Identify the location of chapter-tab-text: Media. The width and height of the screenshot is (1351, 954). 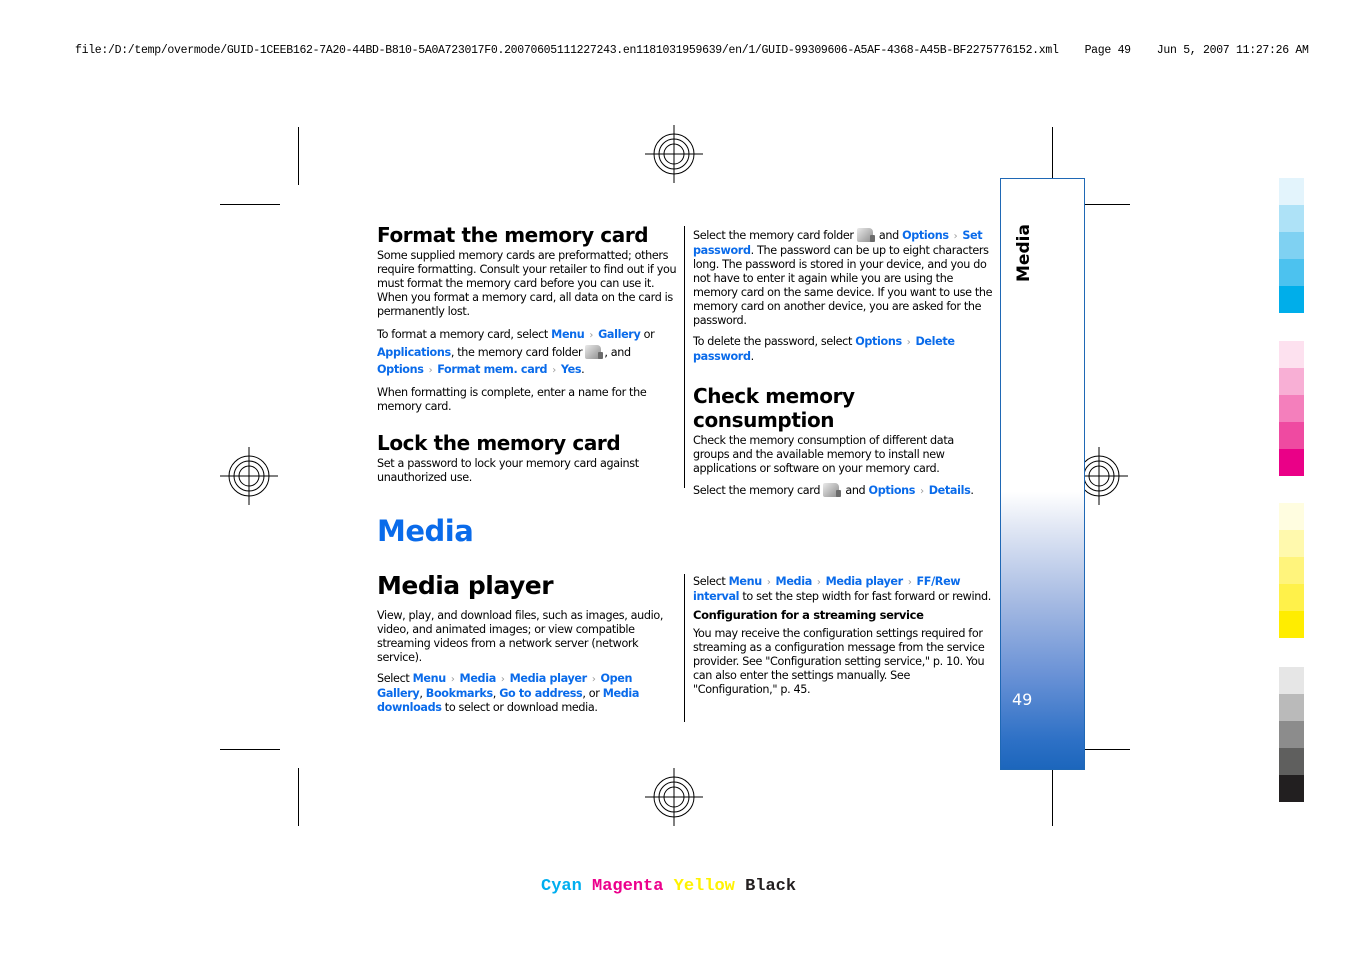
(1024, 253).